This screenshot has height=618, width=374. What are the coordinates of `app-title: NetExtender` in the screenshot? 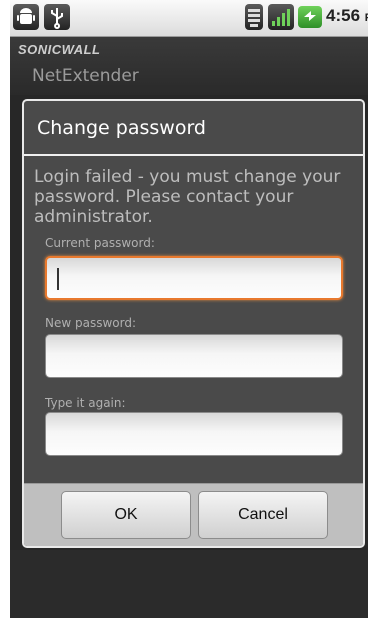 It's located at (85, 76).